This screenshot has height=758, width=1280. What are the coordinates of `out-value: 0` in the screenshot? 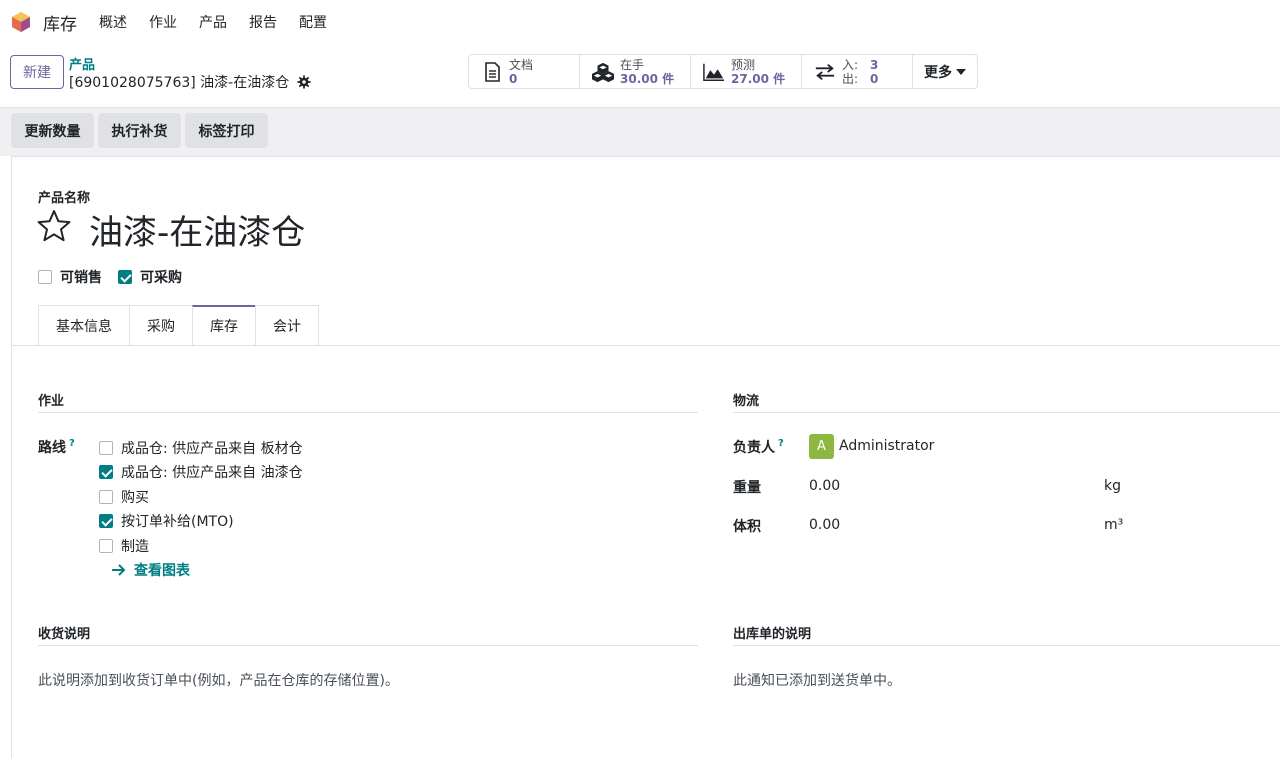 It's located at (874, 78).